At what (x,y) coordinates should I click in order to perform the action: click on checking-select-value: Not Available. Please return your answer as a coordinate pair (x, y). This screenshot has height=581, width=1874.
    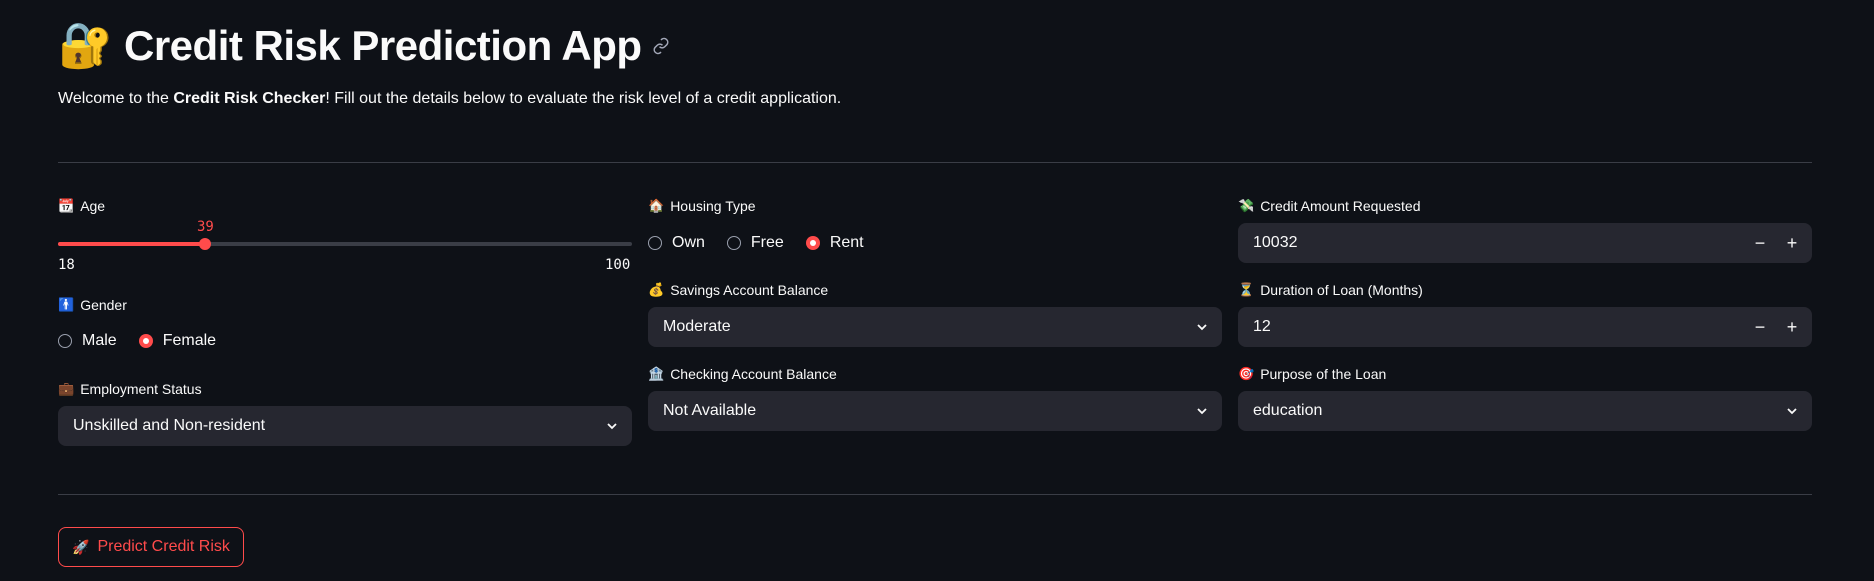
    Looking at the image, I should click on (710, 410).